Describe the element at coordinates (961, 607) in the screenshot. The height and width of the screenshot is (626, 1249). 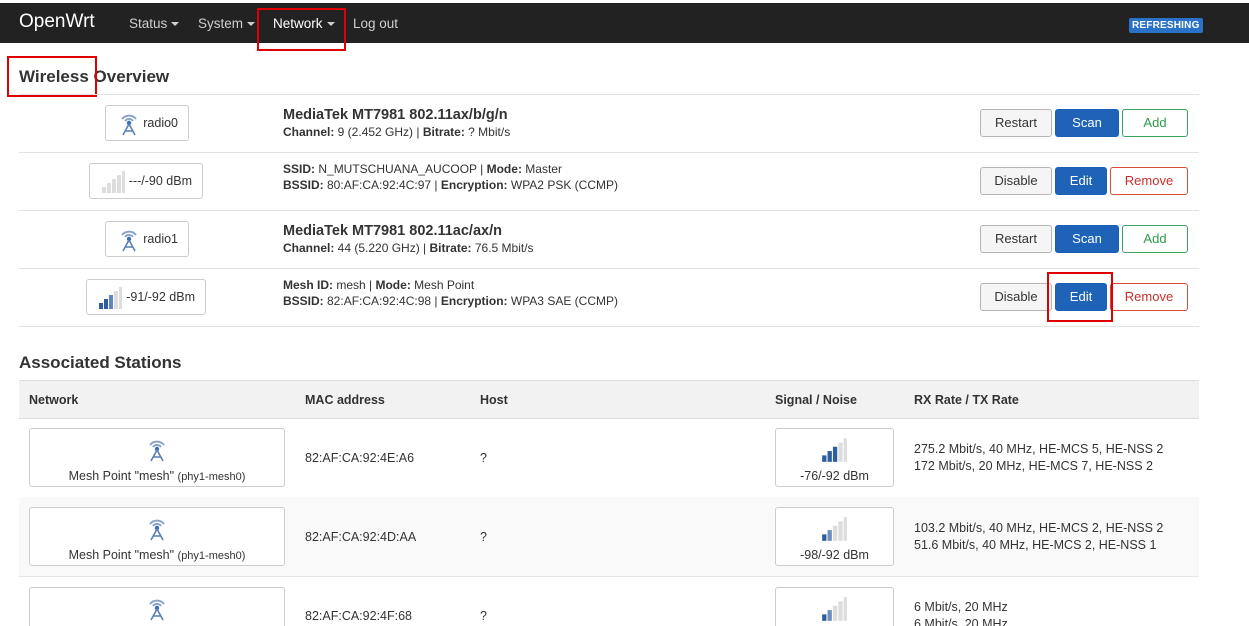
I see `rx-rate: 6 Mbit/s, 20 MHz` at that location.